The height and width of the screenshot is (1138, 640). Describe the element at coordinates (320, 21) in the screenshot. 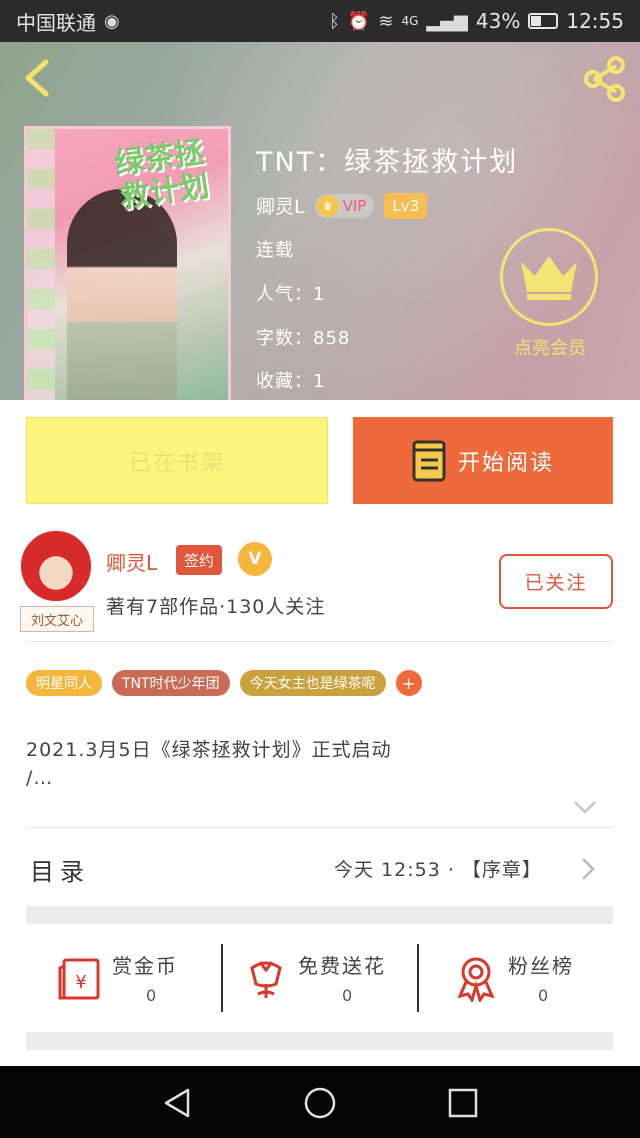

I see `status-bar: 中国联通 ◉ ᛒ ⏰ ≋ 4G ▂▄▆ 43% 12:55` at that location.